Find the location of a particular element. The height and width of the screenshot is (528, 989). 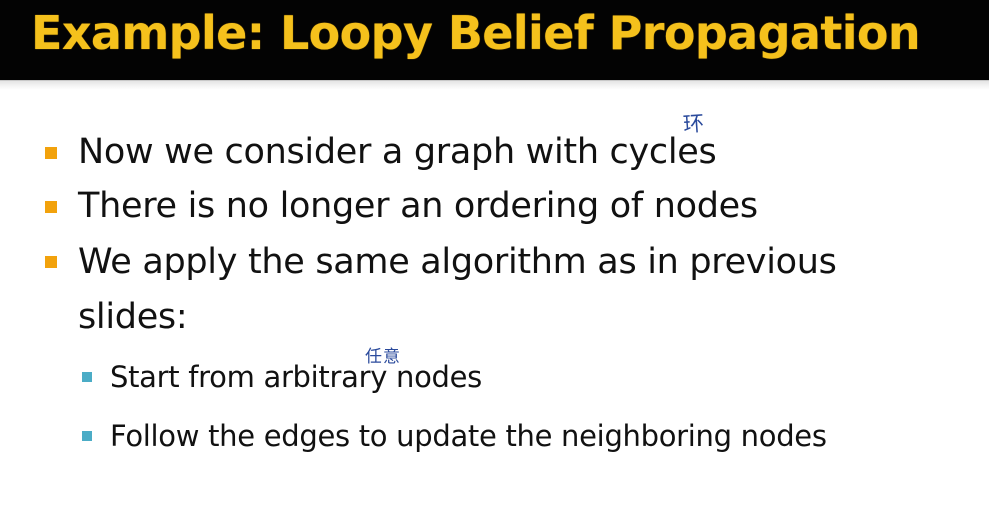

slide-title: Example: Loopy Belief Propagation is located at coordinates (476, 33).